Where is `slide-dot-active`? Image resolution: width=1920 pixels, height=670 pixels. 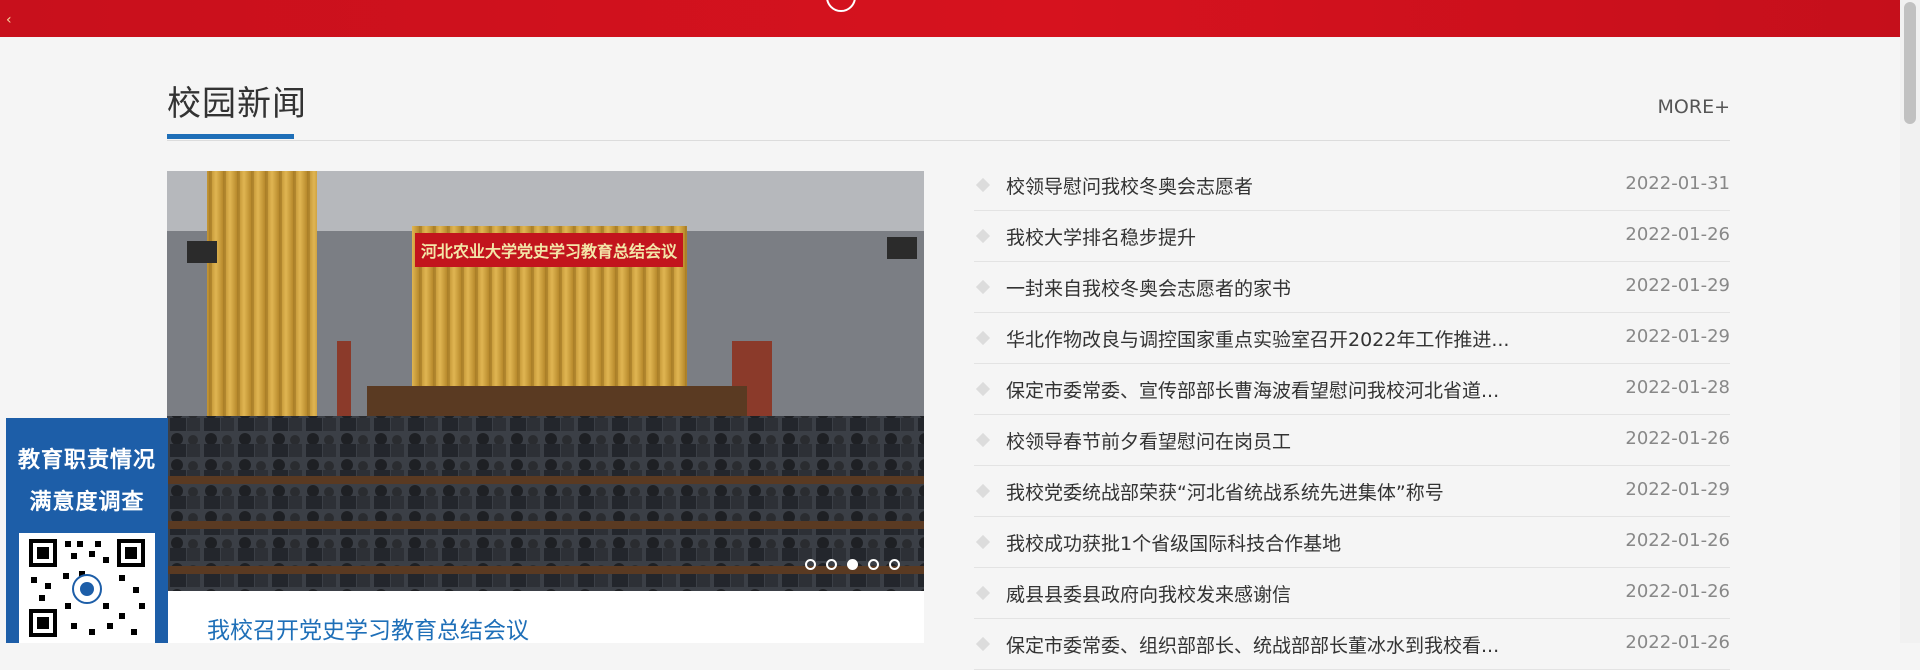
slide-dot-active is located at coordinates (852, 564).